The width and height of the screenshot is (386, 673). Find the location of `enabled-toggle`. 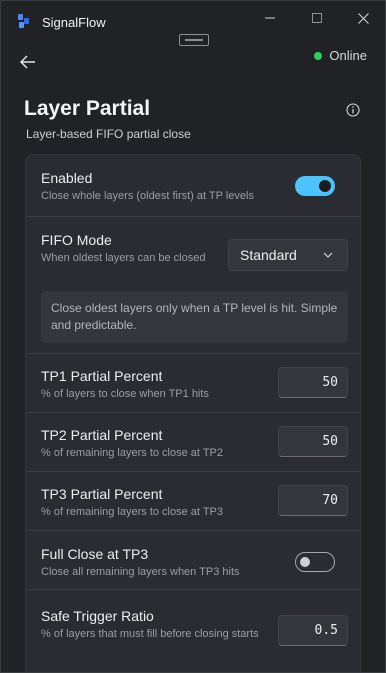

enabled-toggle is located at coordinates (315, 186).